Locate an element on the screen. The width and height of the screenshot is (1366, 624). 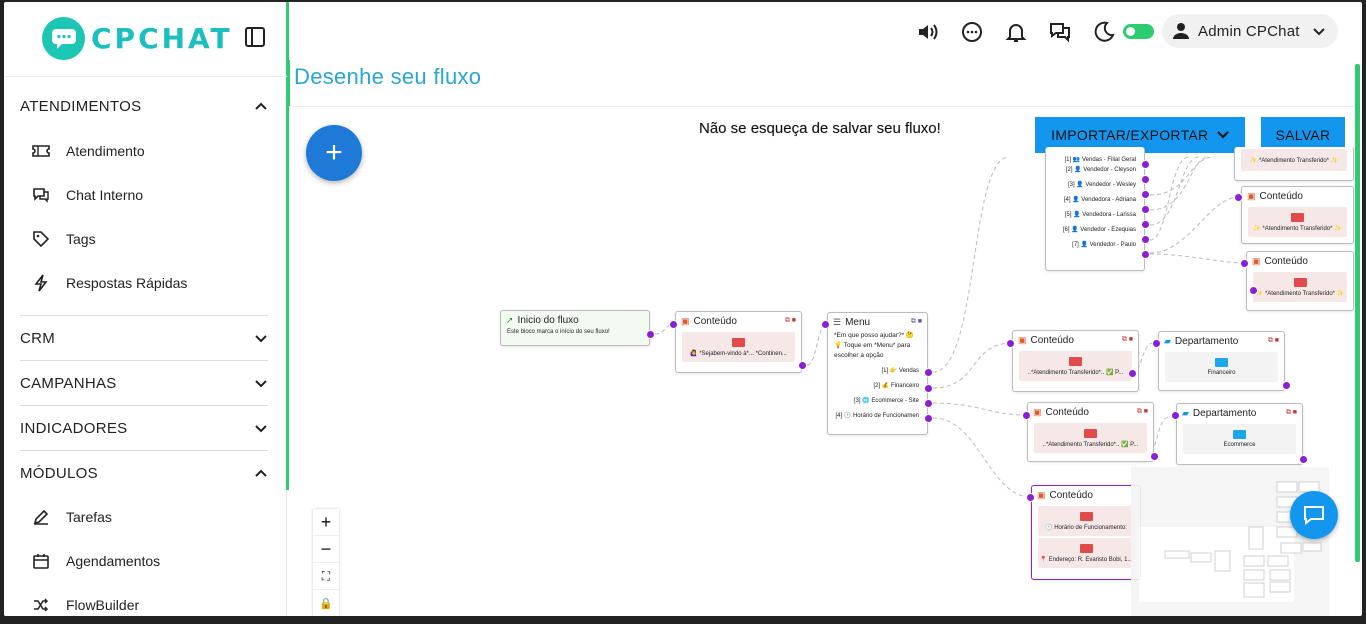
section-indicadores: INDICADORES is located at coordinates (144, 428).